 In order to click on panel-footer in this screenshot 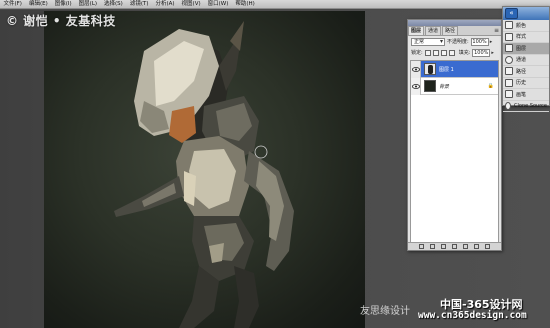, I will do `click(454, 246)`.